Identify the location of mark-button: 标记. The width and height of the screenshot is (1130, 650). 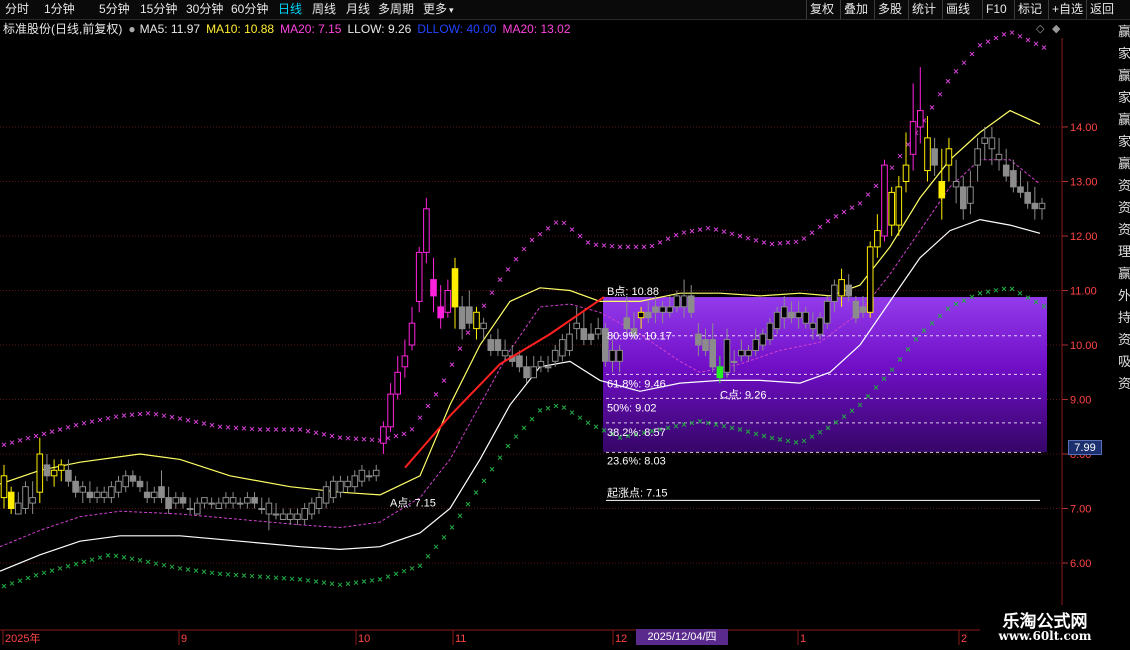
(1031, 9).